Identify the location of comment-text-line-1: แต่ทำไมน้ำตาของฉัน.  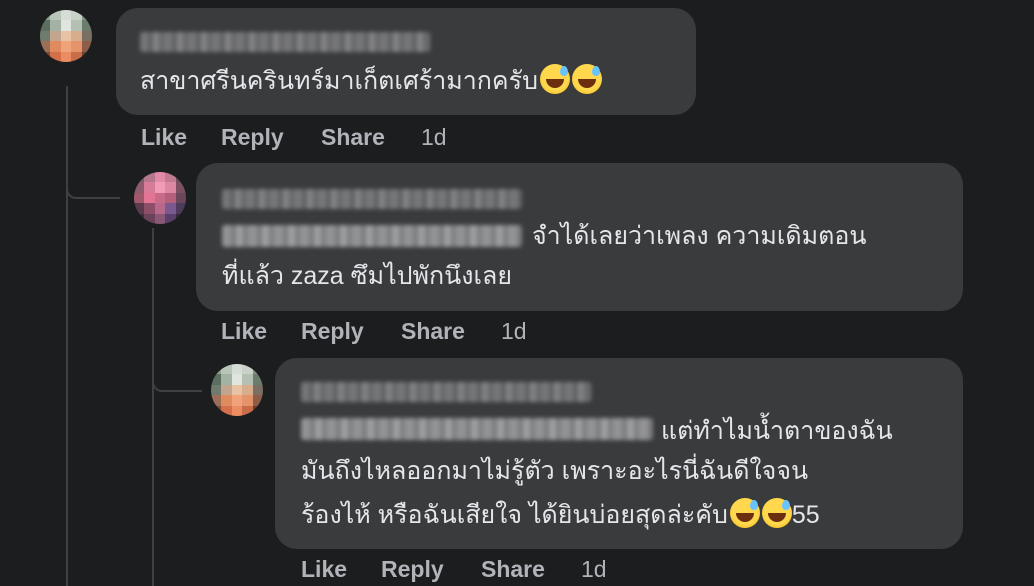
(777, 431).